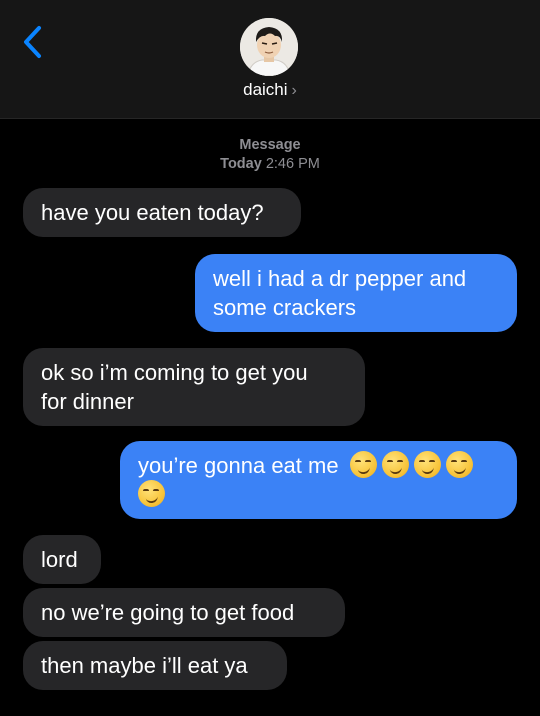 This screenshot has height=716, width=540. Describe the element at coordinates (270, 145) in the screenshot. I see `service-label: Message` at that location.